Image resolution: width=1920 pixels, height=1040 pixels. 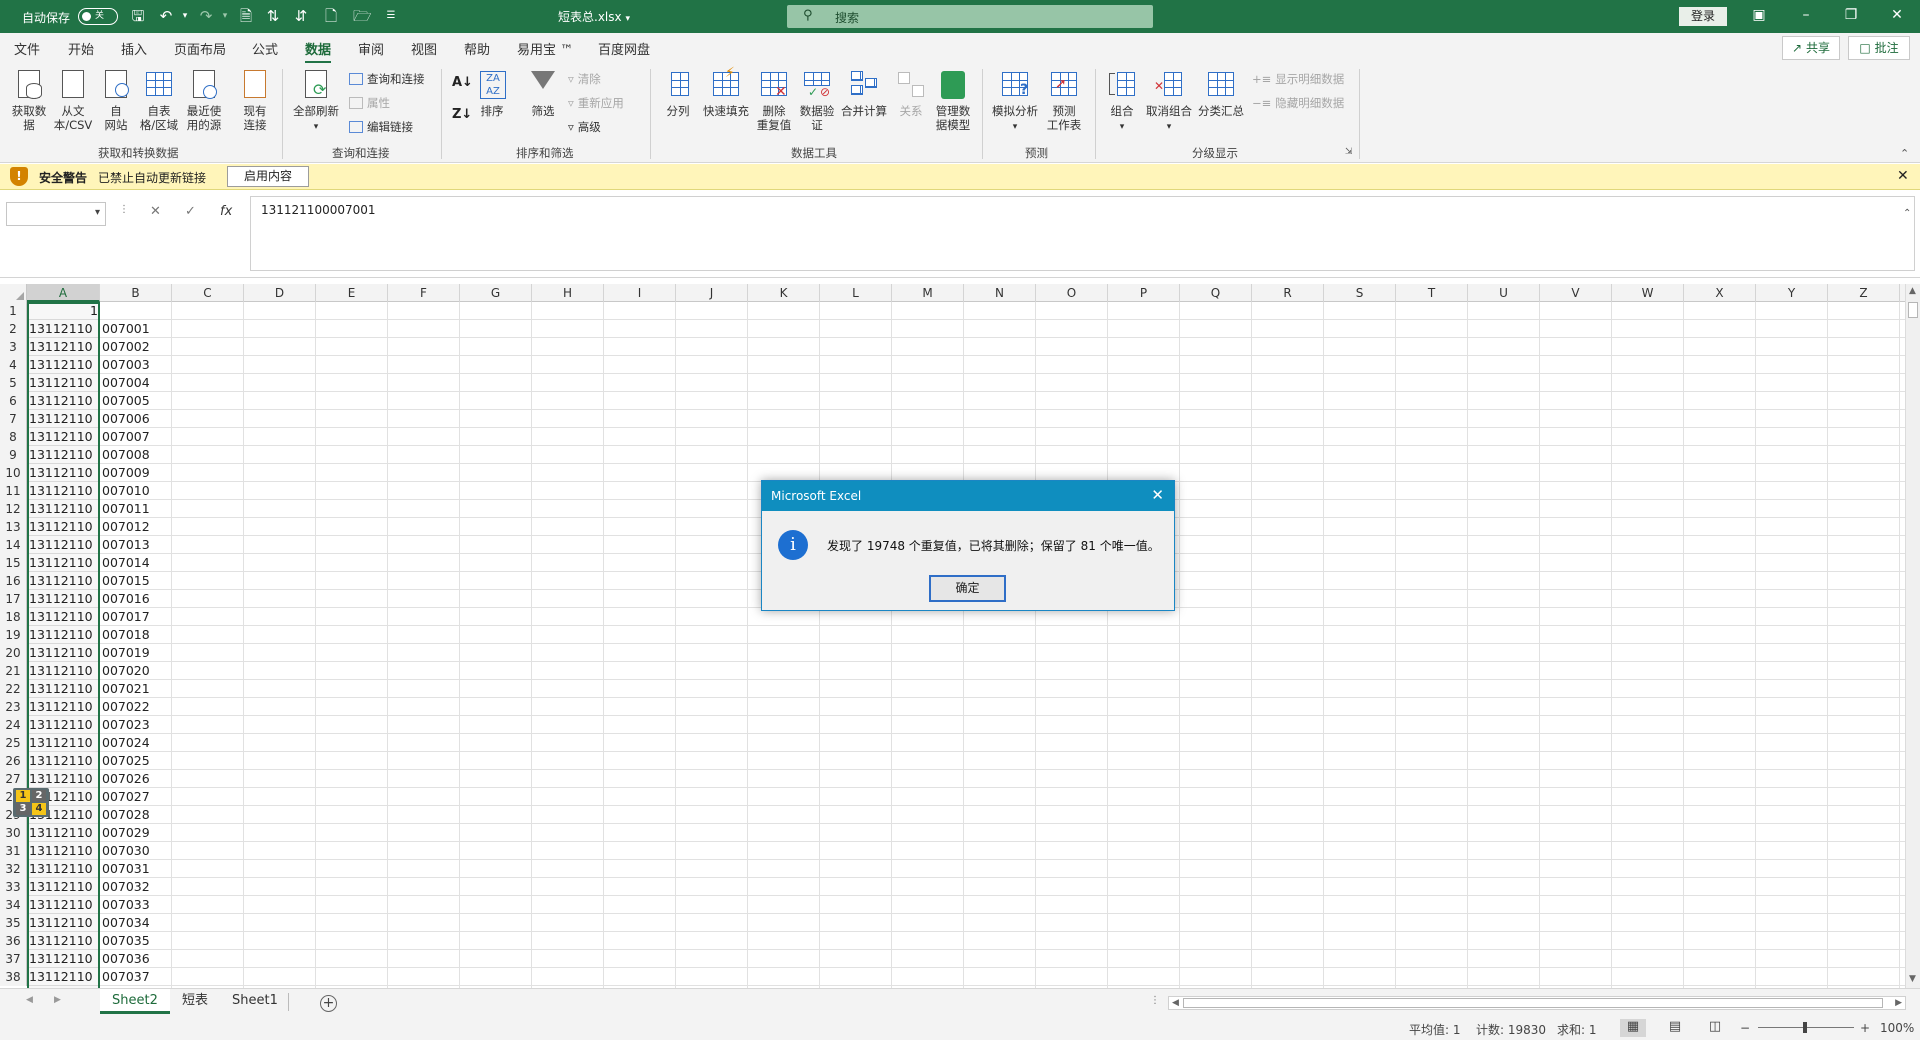 What do you see at coordinates (13, 509) in the screenshot?
I see `row-header: 12` at bounding box center [13, 509].